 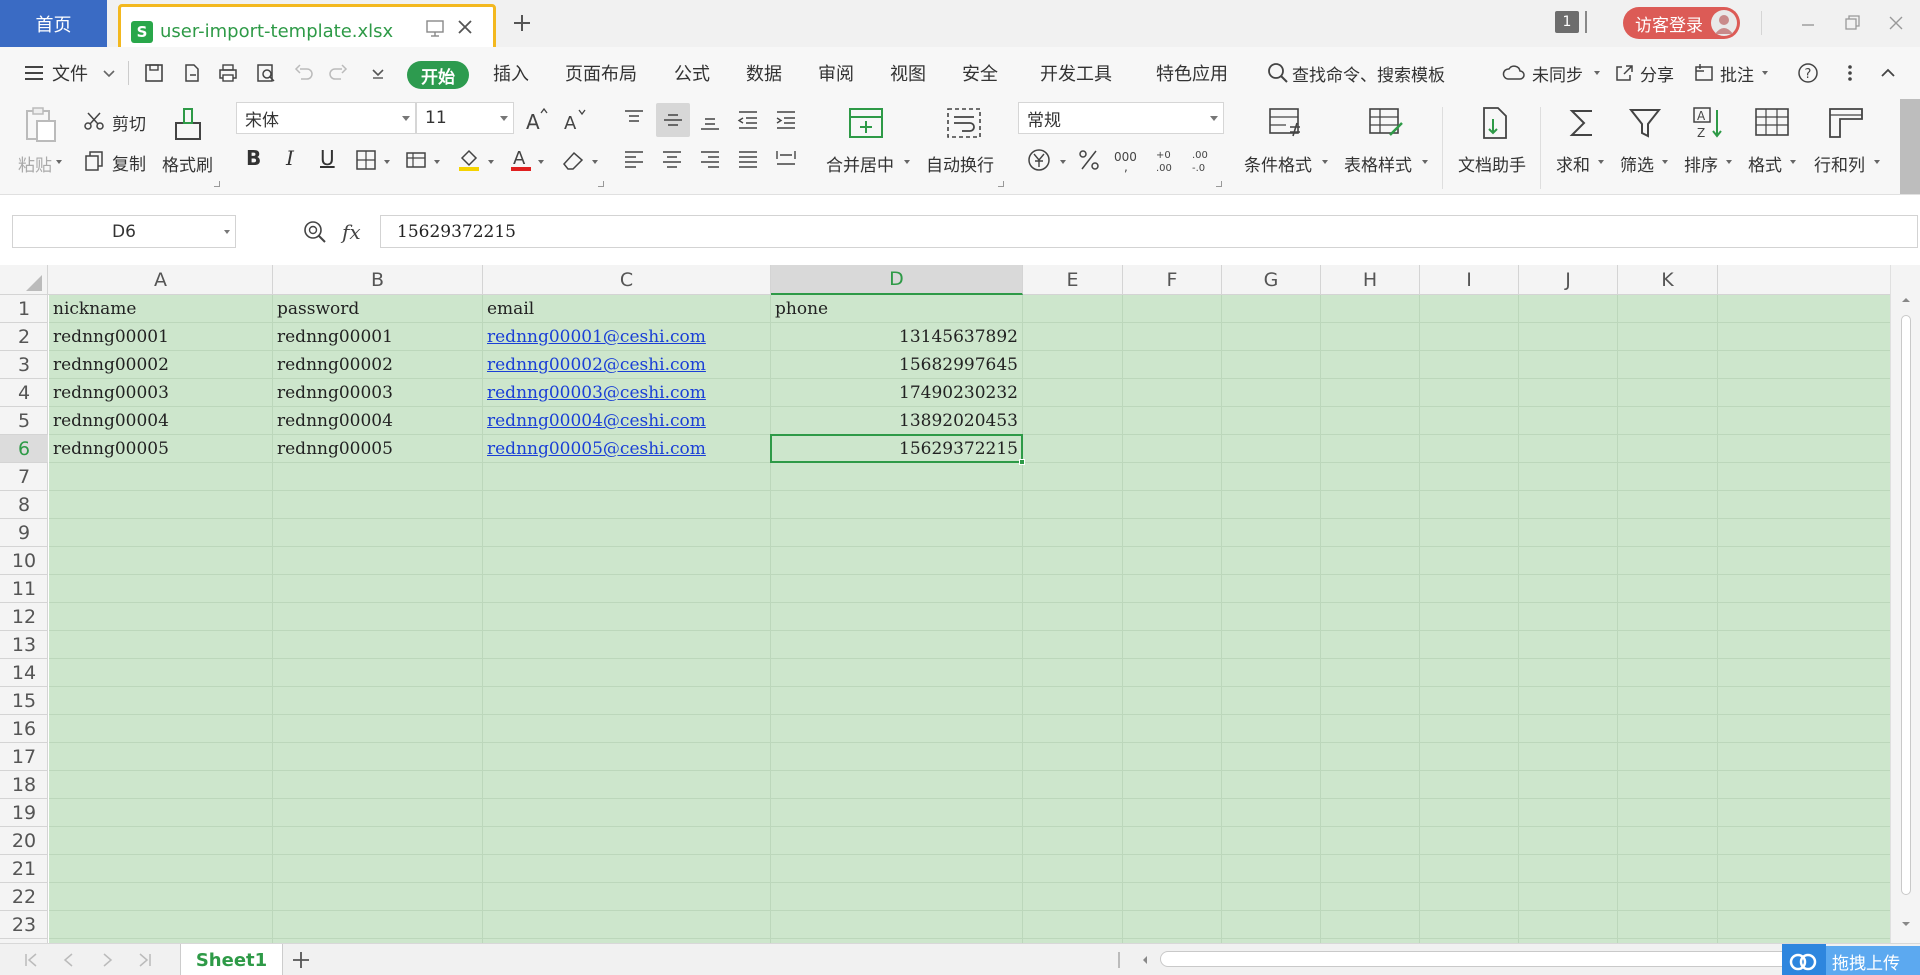 I want to click on menu-insert: 插入, so click(x=511, y=73).